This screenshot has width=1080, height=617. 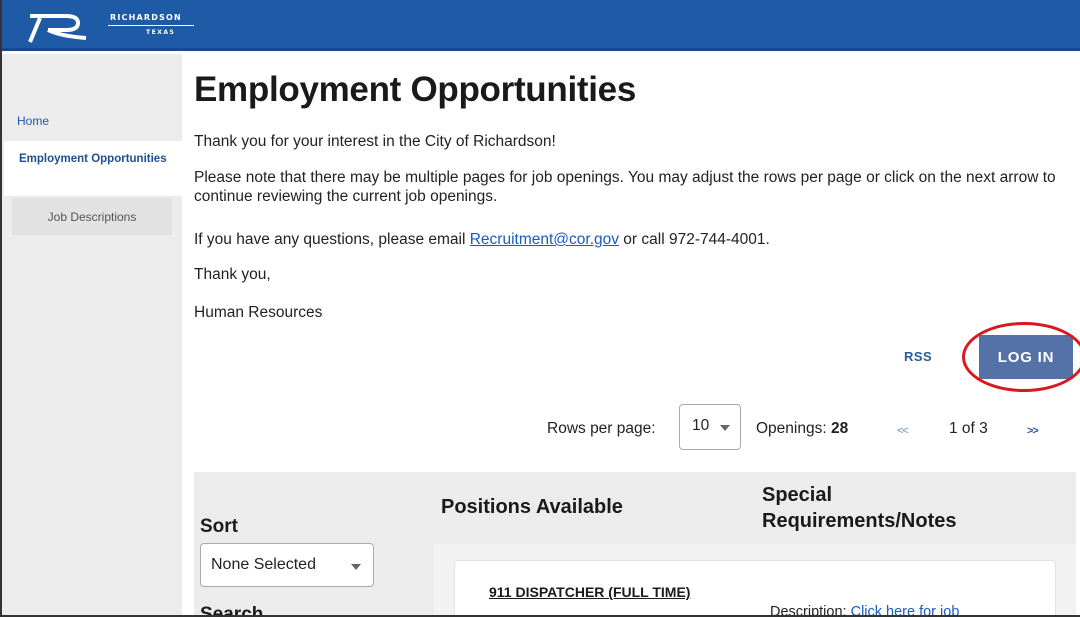 I want to click on sort-select: None Selected, so click(x=287, y=565).